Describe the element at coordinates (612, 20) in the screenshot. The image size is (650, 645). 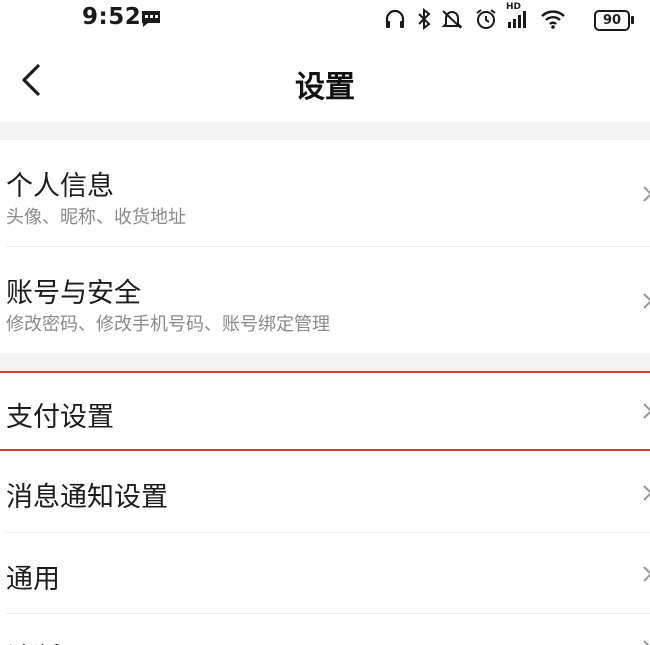
I see `battery-icon: 90` at that location.